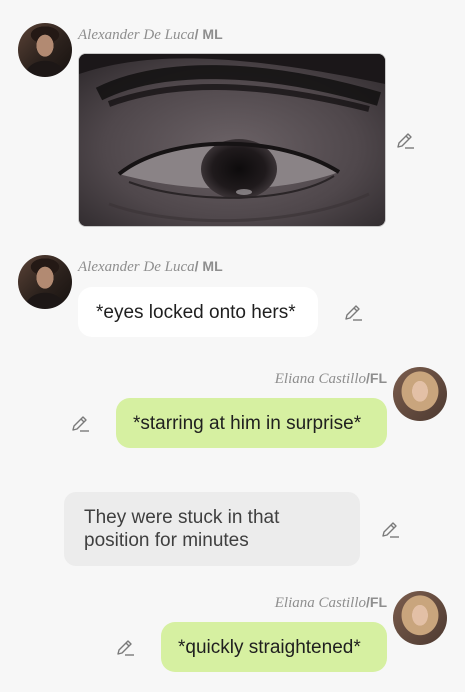 The height and width of the screenshot is (692, 465). Describe the element at coordinates (182, 517) in the screenshot. I see `narration-line: They were stuck in that` at that location.